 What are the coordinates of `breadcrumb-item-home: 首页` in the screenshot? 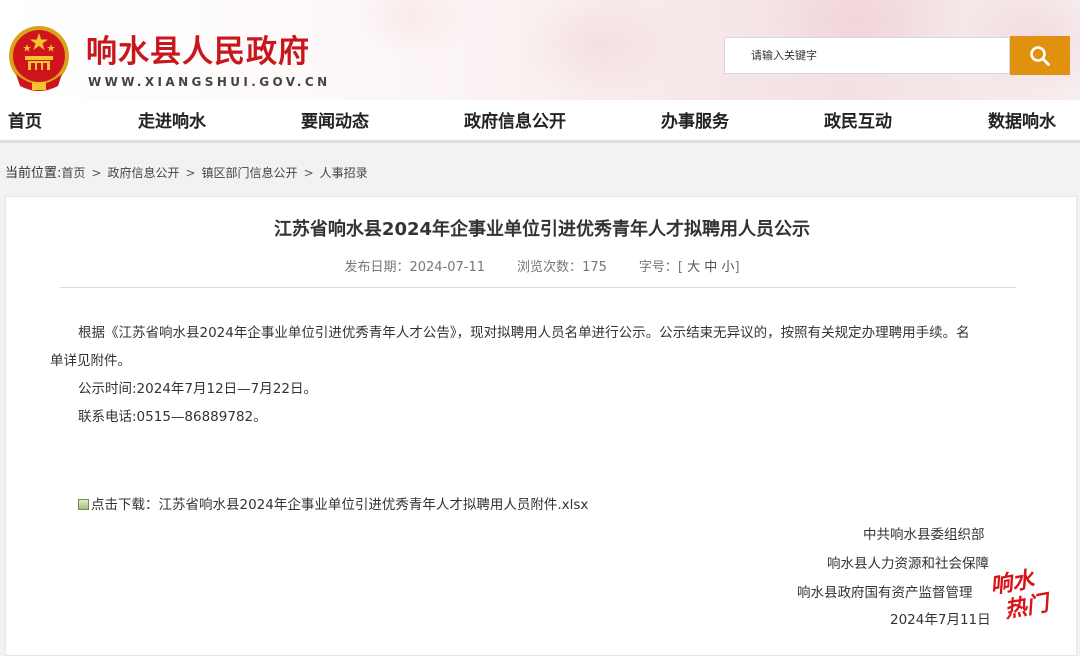 It's located at (73, 173).